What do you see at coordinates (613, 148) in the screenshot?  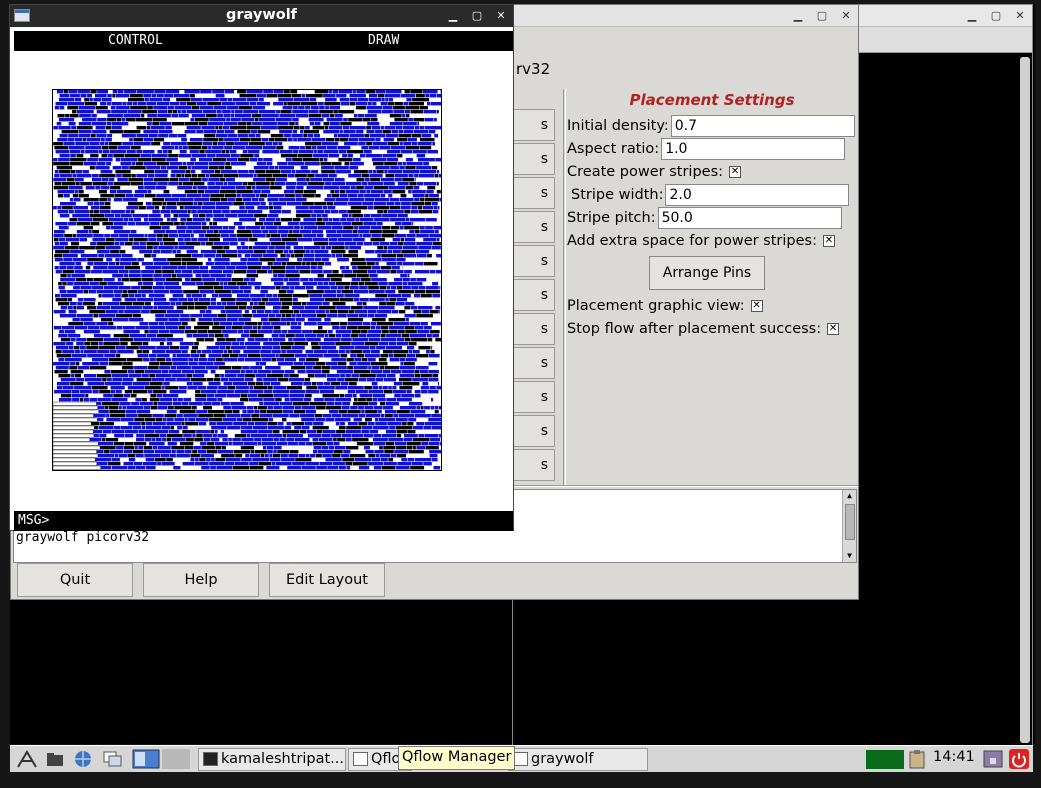 I see `aspect-ratio-label: Aspect ratio:` at bounding box center [613, 148].